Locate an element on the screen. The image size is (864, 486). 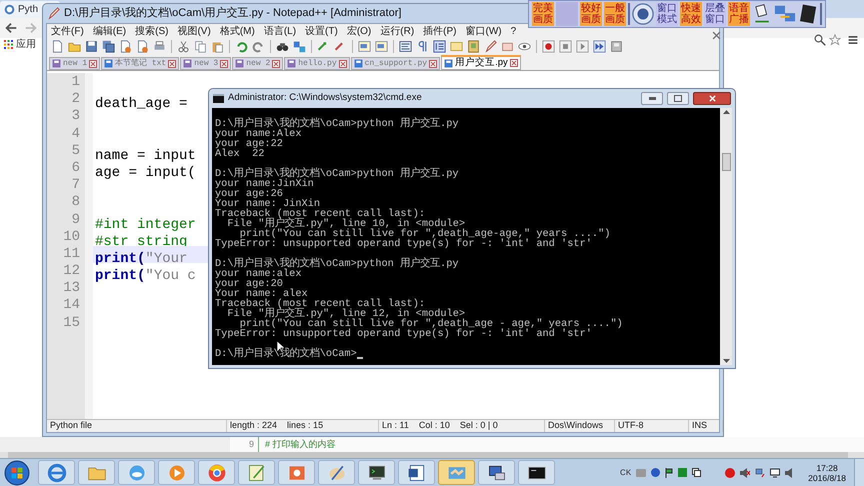
paste-icon is located at coordinates (217, 46).